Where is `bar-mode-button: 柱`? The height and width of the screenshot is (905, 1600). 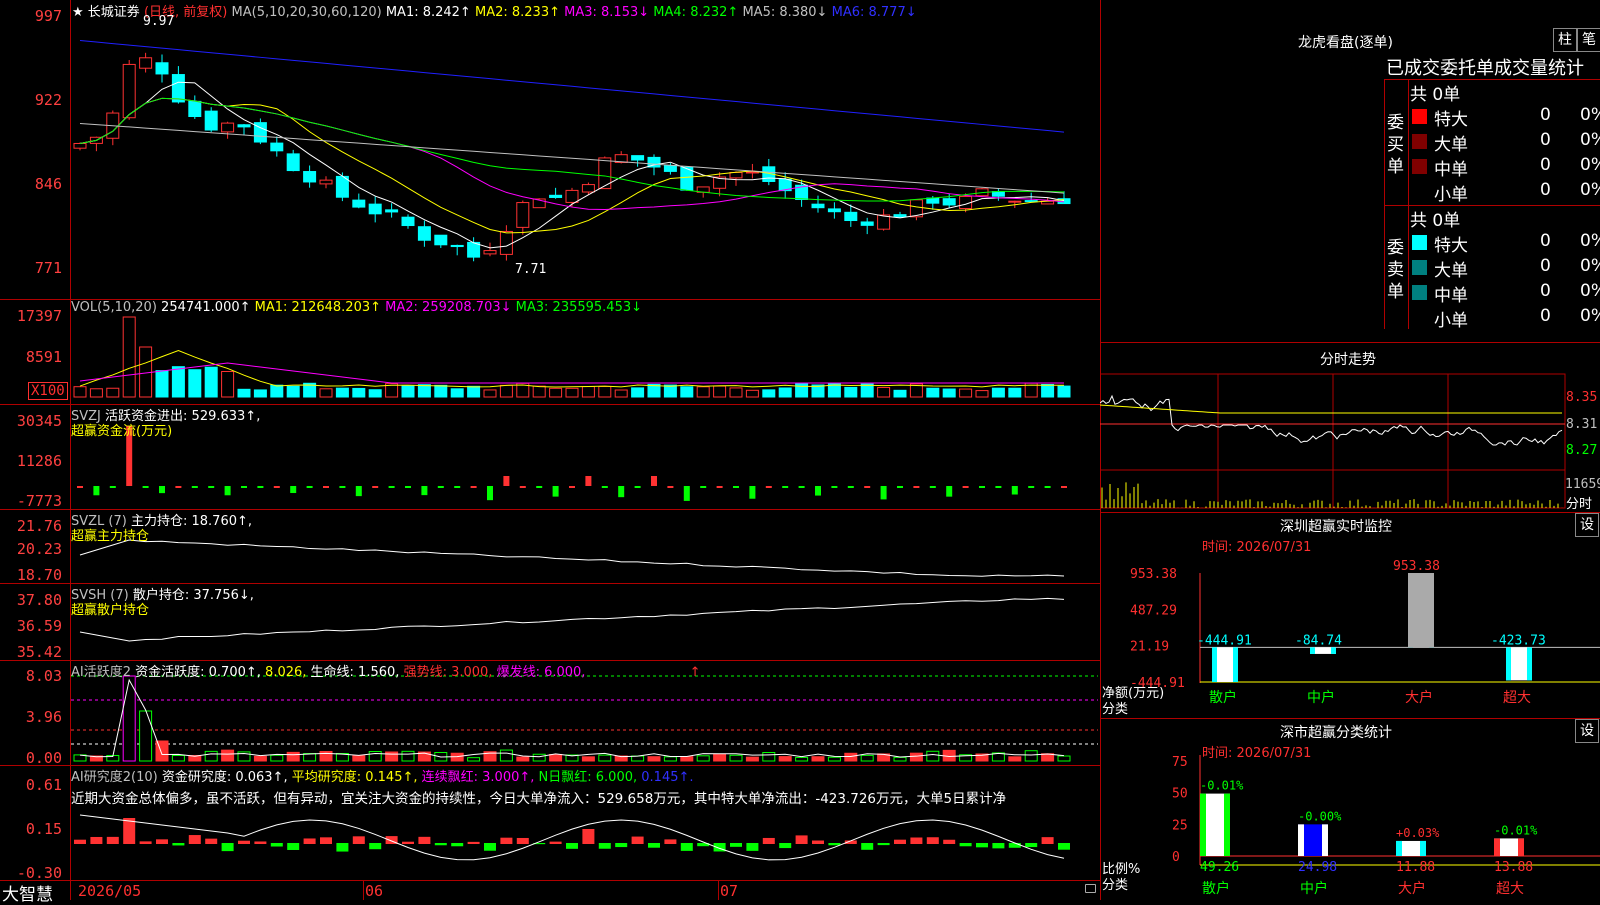 bar-mode-button: 柱 is located at coordinates (1565, 40).